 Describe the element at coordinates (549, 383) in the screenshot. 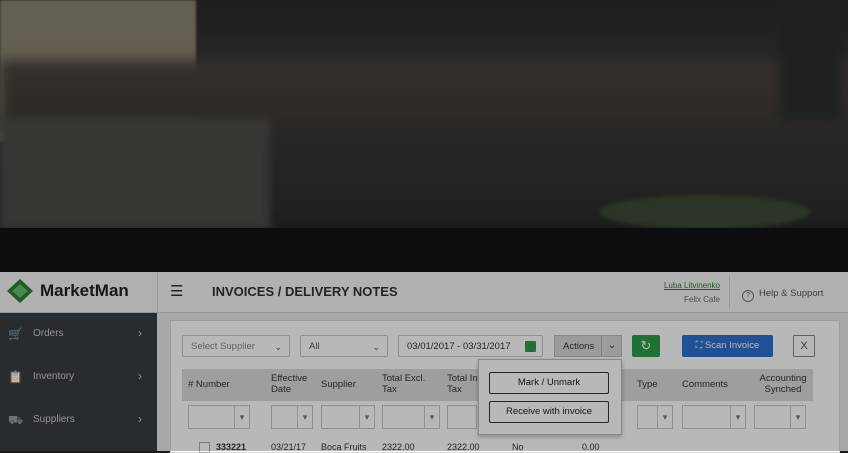

I see `mark-unmark-button: Mark / Unmark` at that location.